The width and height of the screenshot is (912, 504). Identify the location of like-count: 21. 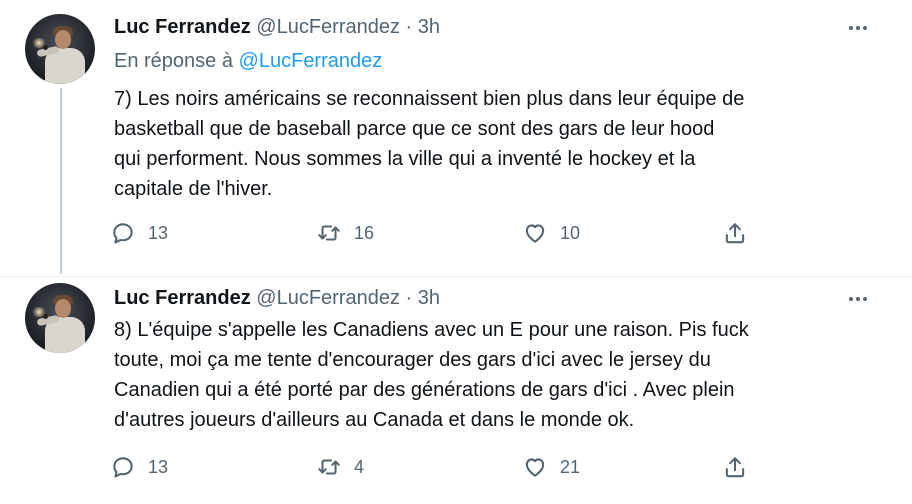
(570, 466).